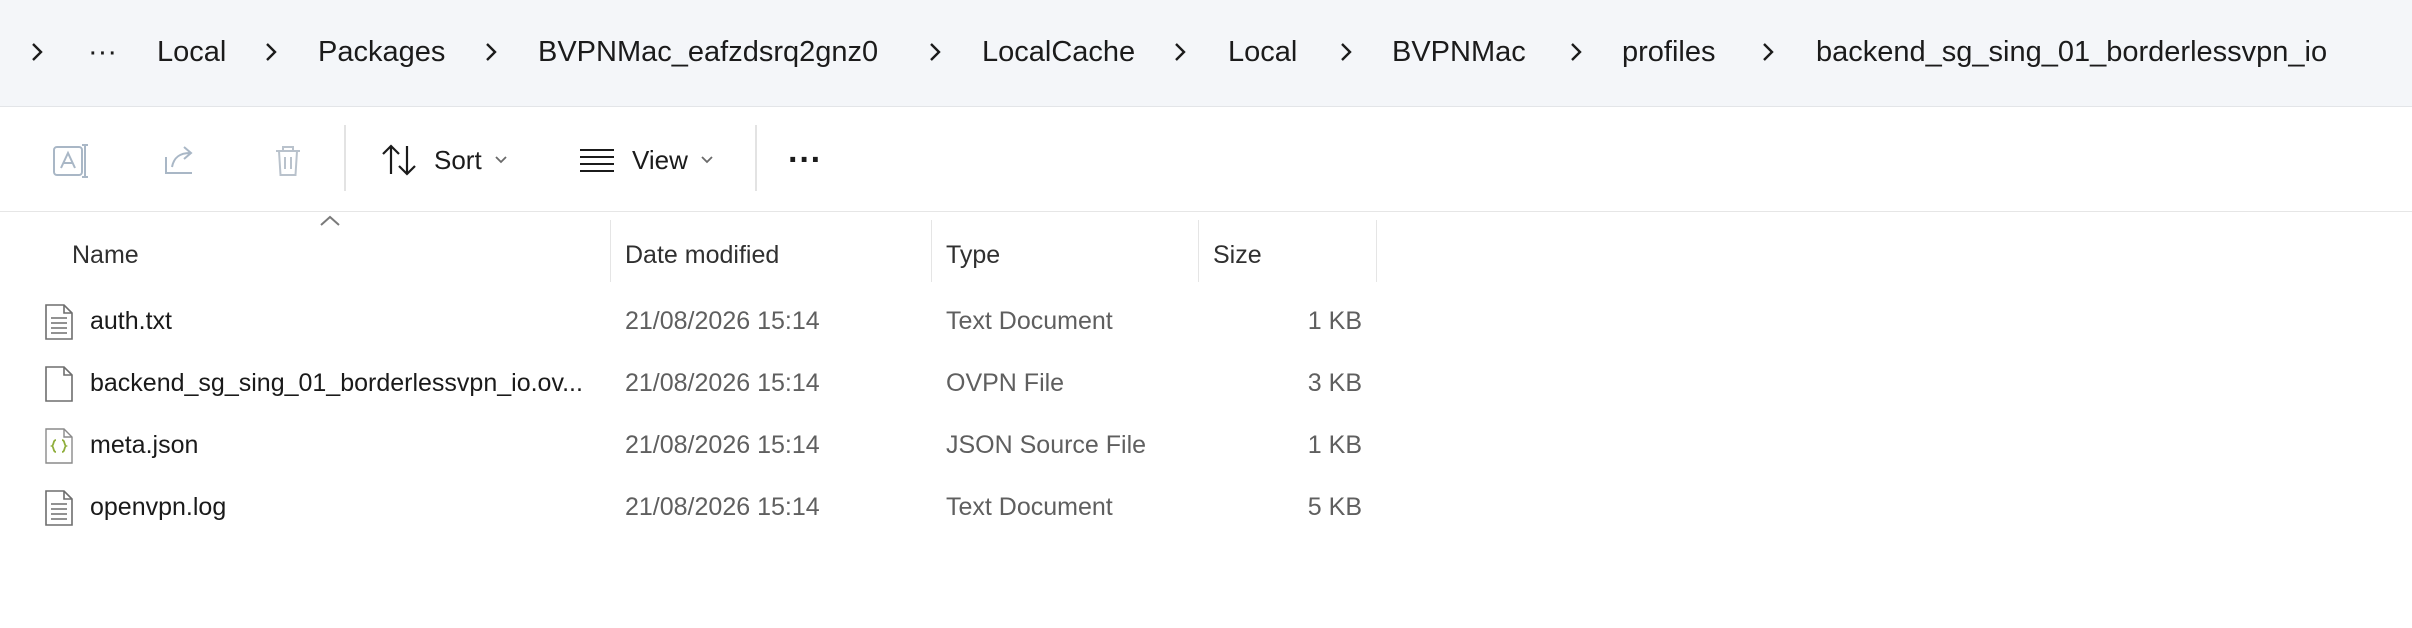 This screenshot has height=628, width=2412. Describe the element at coordinates (37, 52) in the screenshot. I see `breadcrumb-expand-chevron-icon` at that location.